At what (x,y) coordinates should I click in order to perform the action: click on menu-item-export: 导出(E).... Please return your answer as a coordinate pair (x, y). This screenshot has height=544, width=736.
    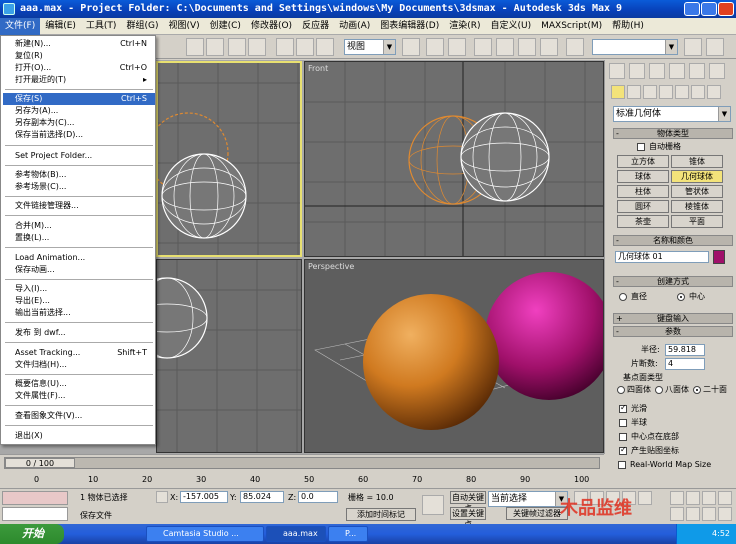
    Looking at the image, I should click on (79, 301).